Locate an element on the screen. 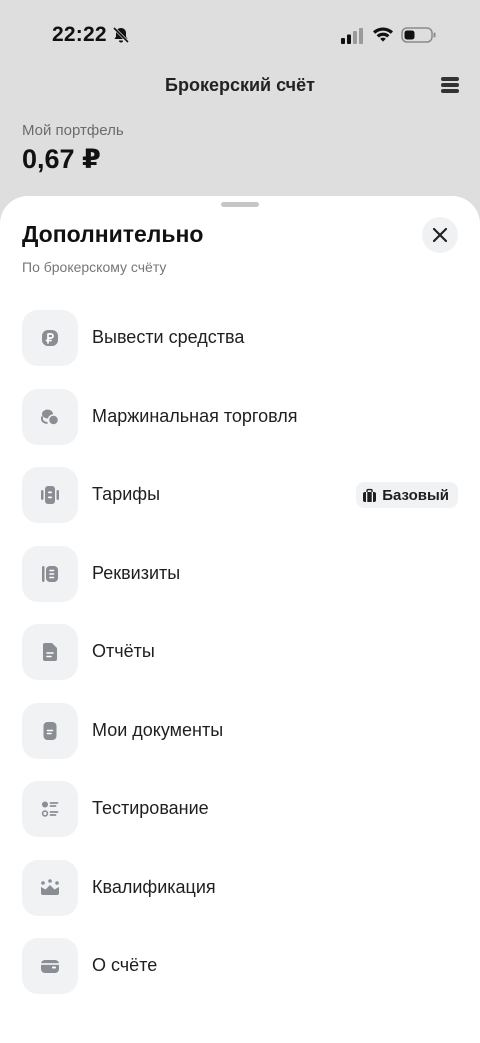 Image resolution: width=480 pixels, height=1043 pixels. tariff-icon is located at coordinates (50, 495).